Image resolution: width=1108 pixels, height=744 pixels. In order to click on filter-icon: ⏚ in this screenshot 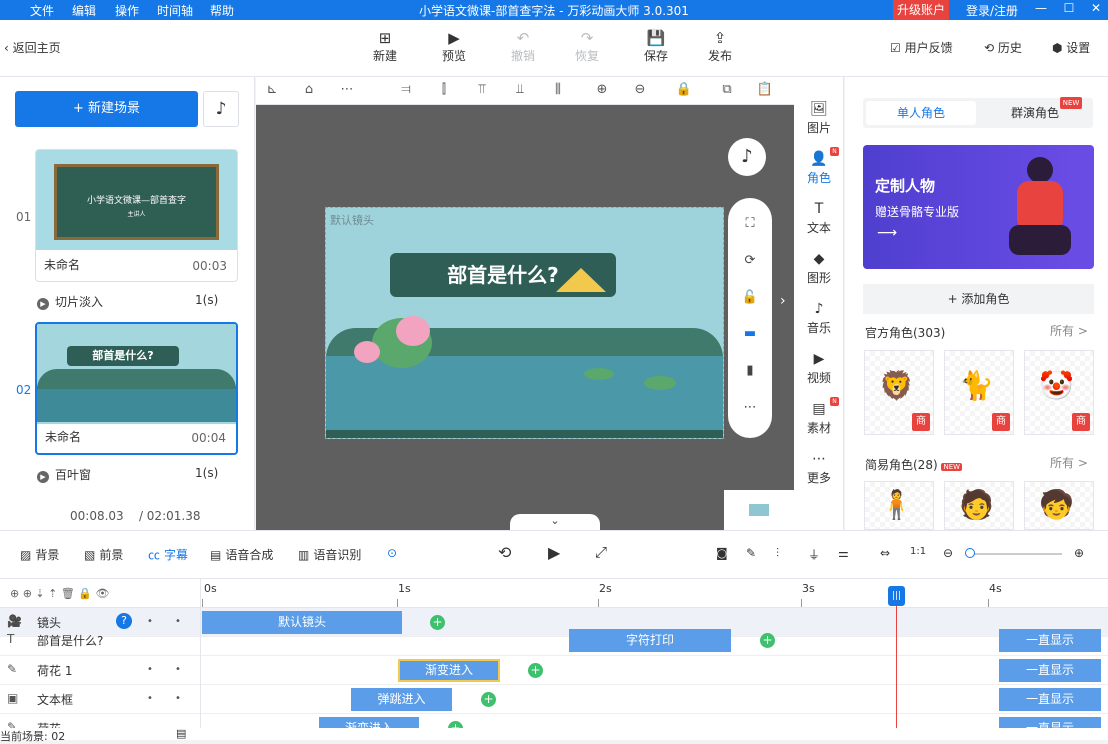, I will do `click(814, 554)`.